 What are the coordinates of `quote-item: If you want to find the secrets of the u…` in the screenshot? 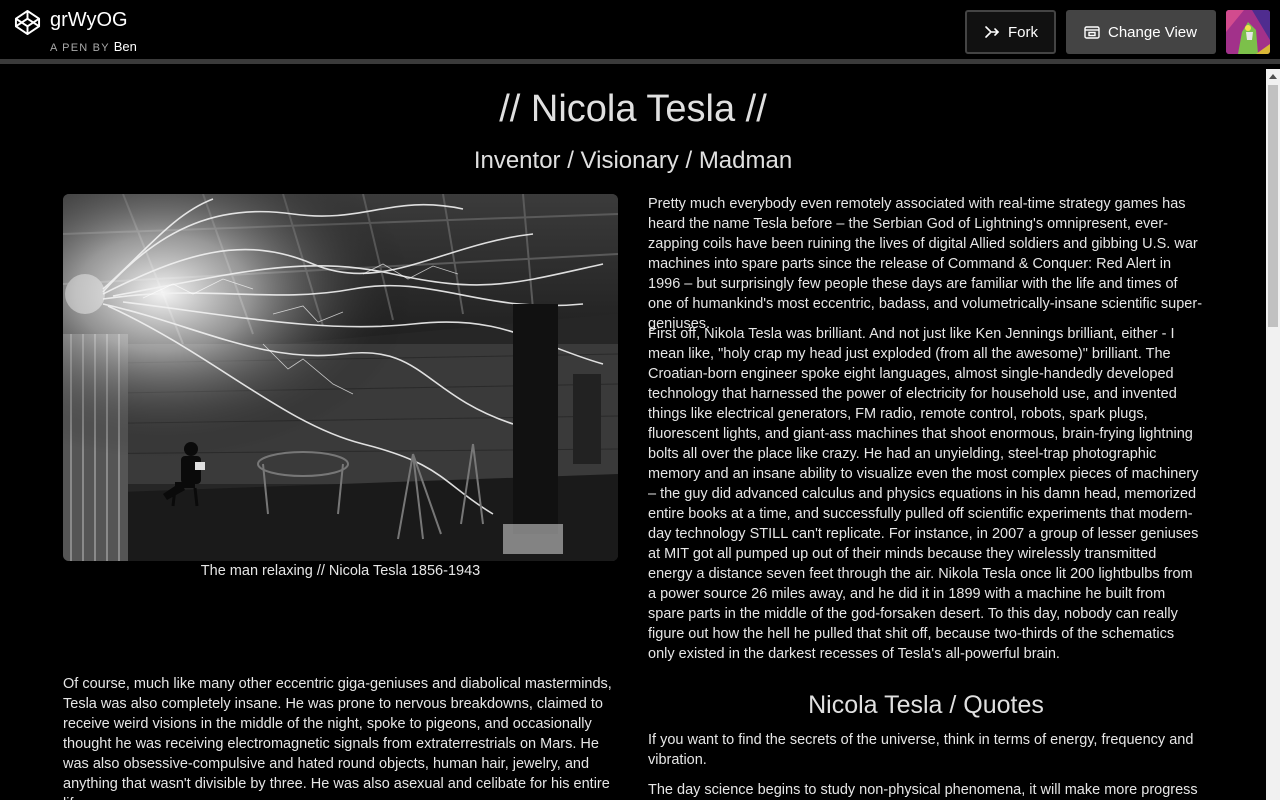 It's located at (921, 750).